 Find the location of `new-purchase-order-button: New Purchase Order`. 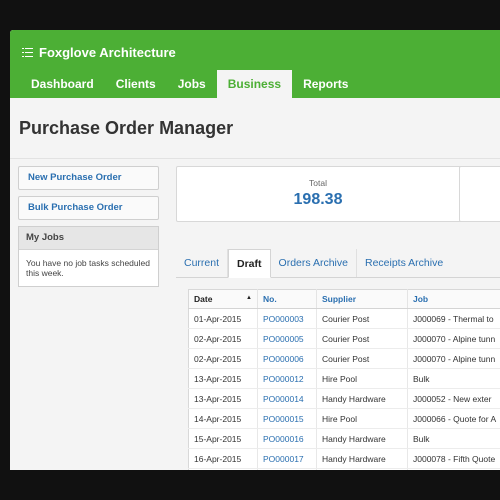

new-purchase-order-button: New Purchase Order is located at coordinates (88, 178).